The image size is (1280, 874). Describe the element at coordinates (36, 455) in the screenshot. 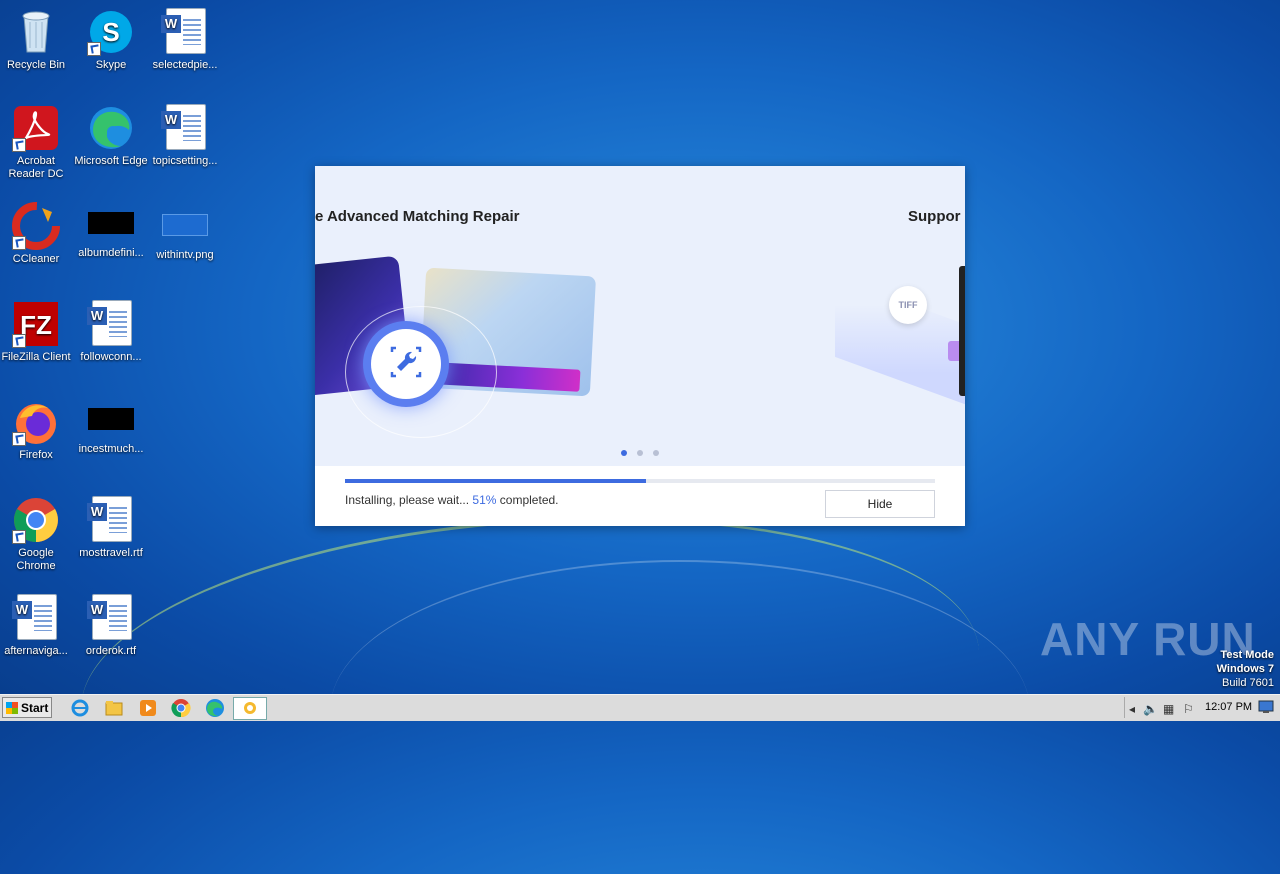

I see `icon-label: Firefox` at that location.